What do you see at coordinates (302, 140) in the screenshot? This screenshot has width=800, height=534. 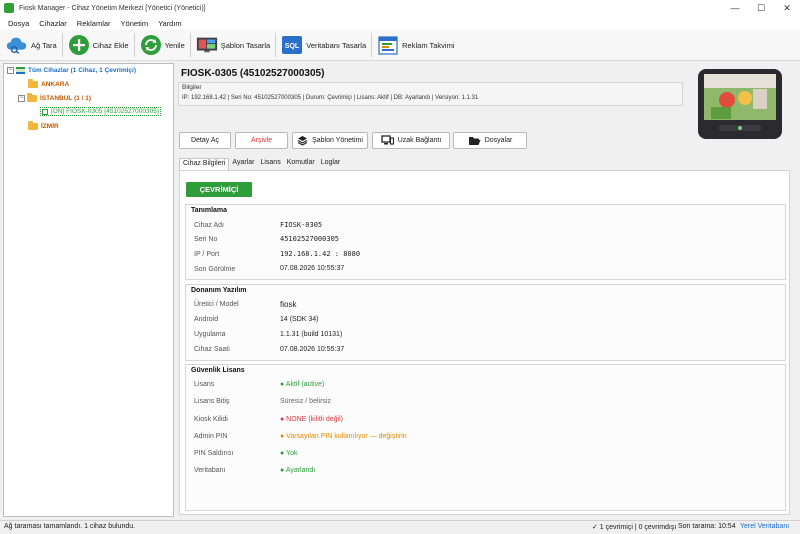 I see `layers-icon` at bounding box center [302, 140].